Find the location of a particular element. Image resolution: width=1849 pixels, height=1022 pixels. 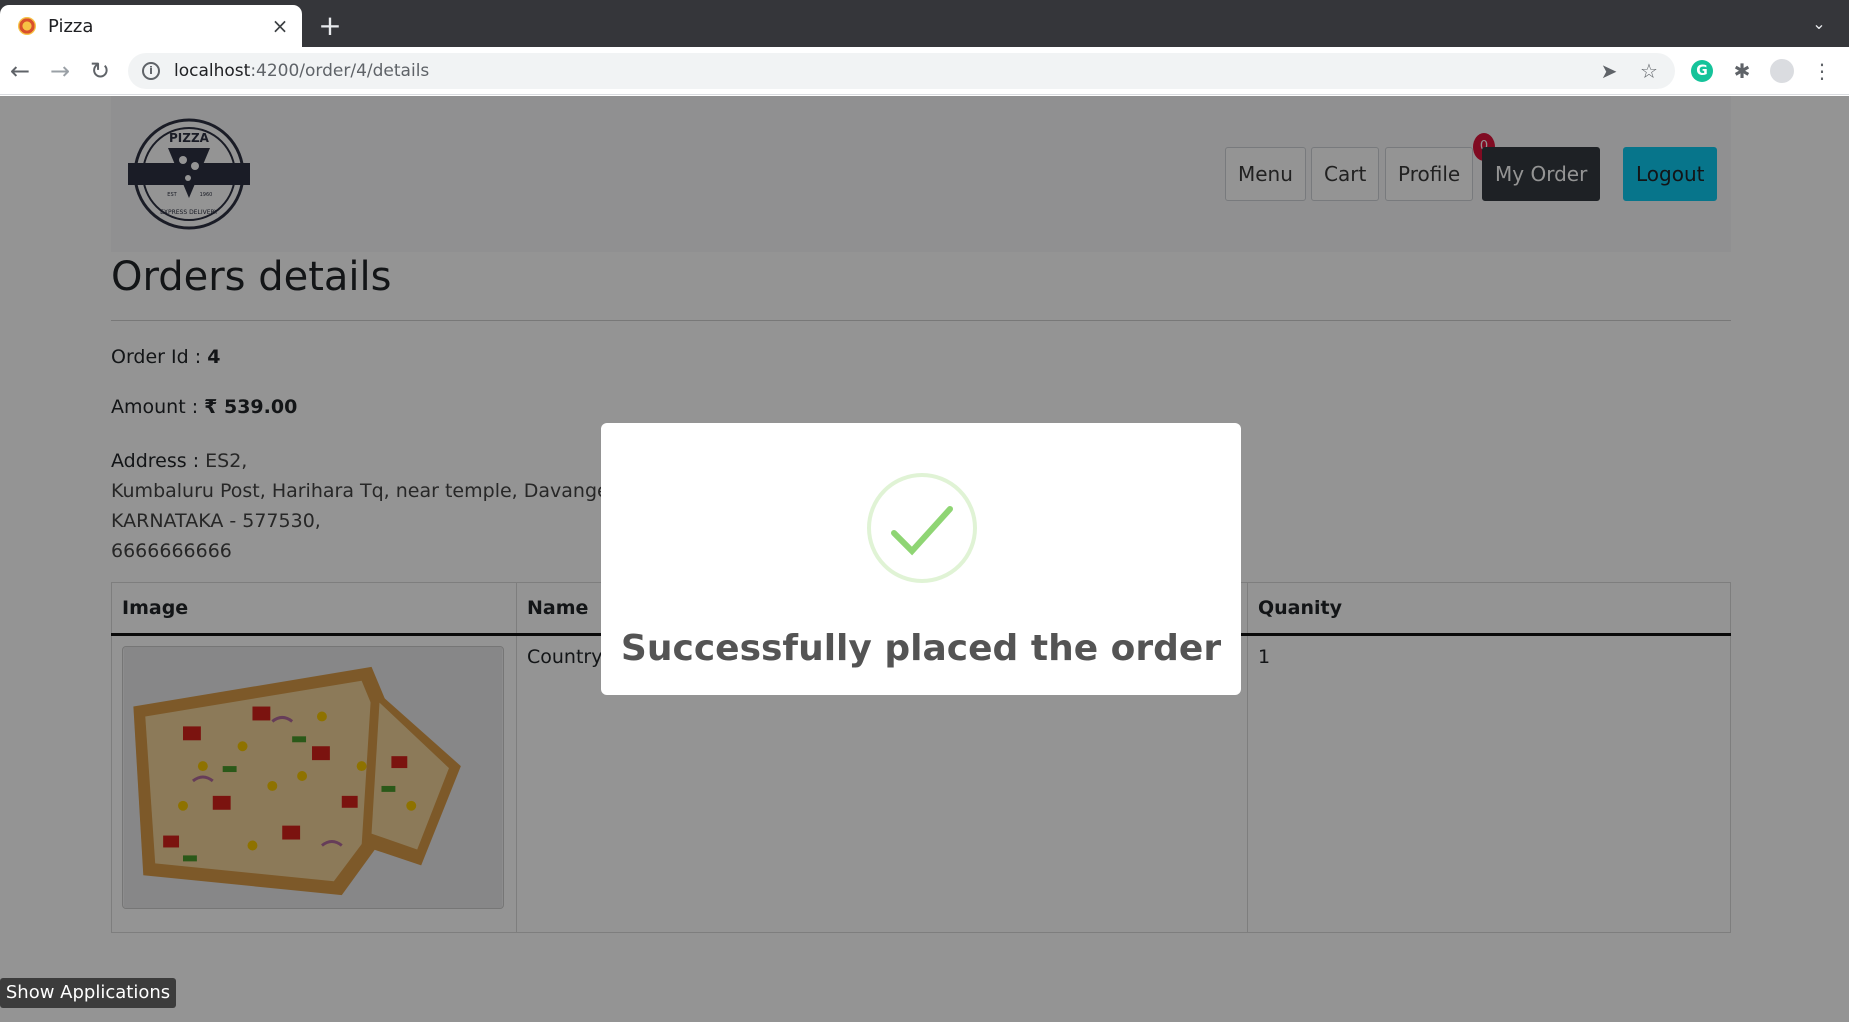

chevron-down-icon: ⌄ is located at coordinates (1819, 24).